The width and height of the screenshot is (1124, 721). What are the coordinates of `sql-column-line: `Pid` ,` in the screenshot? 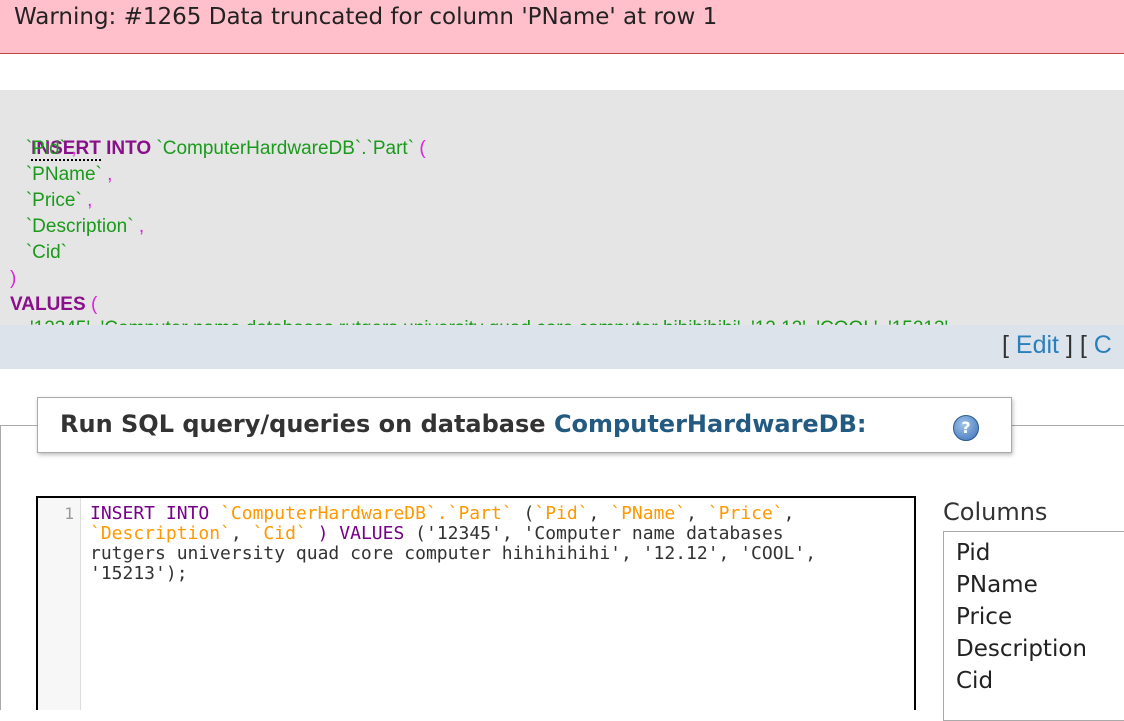 It's located at (51, 148).